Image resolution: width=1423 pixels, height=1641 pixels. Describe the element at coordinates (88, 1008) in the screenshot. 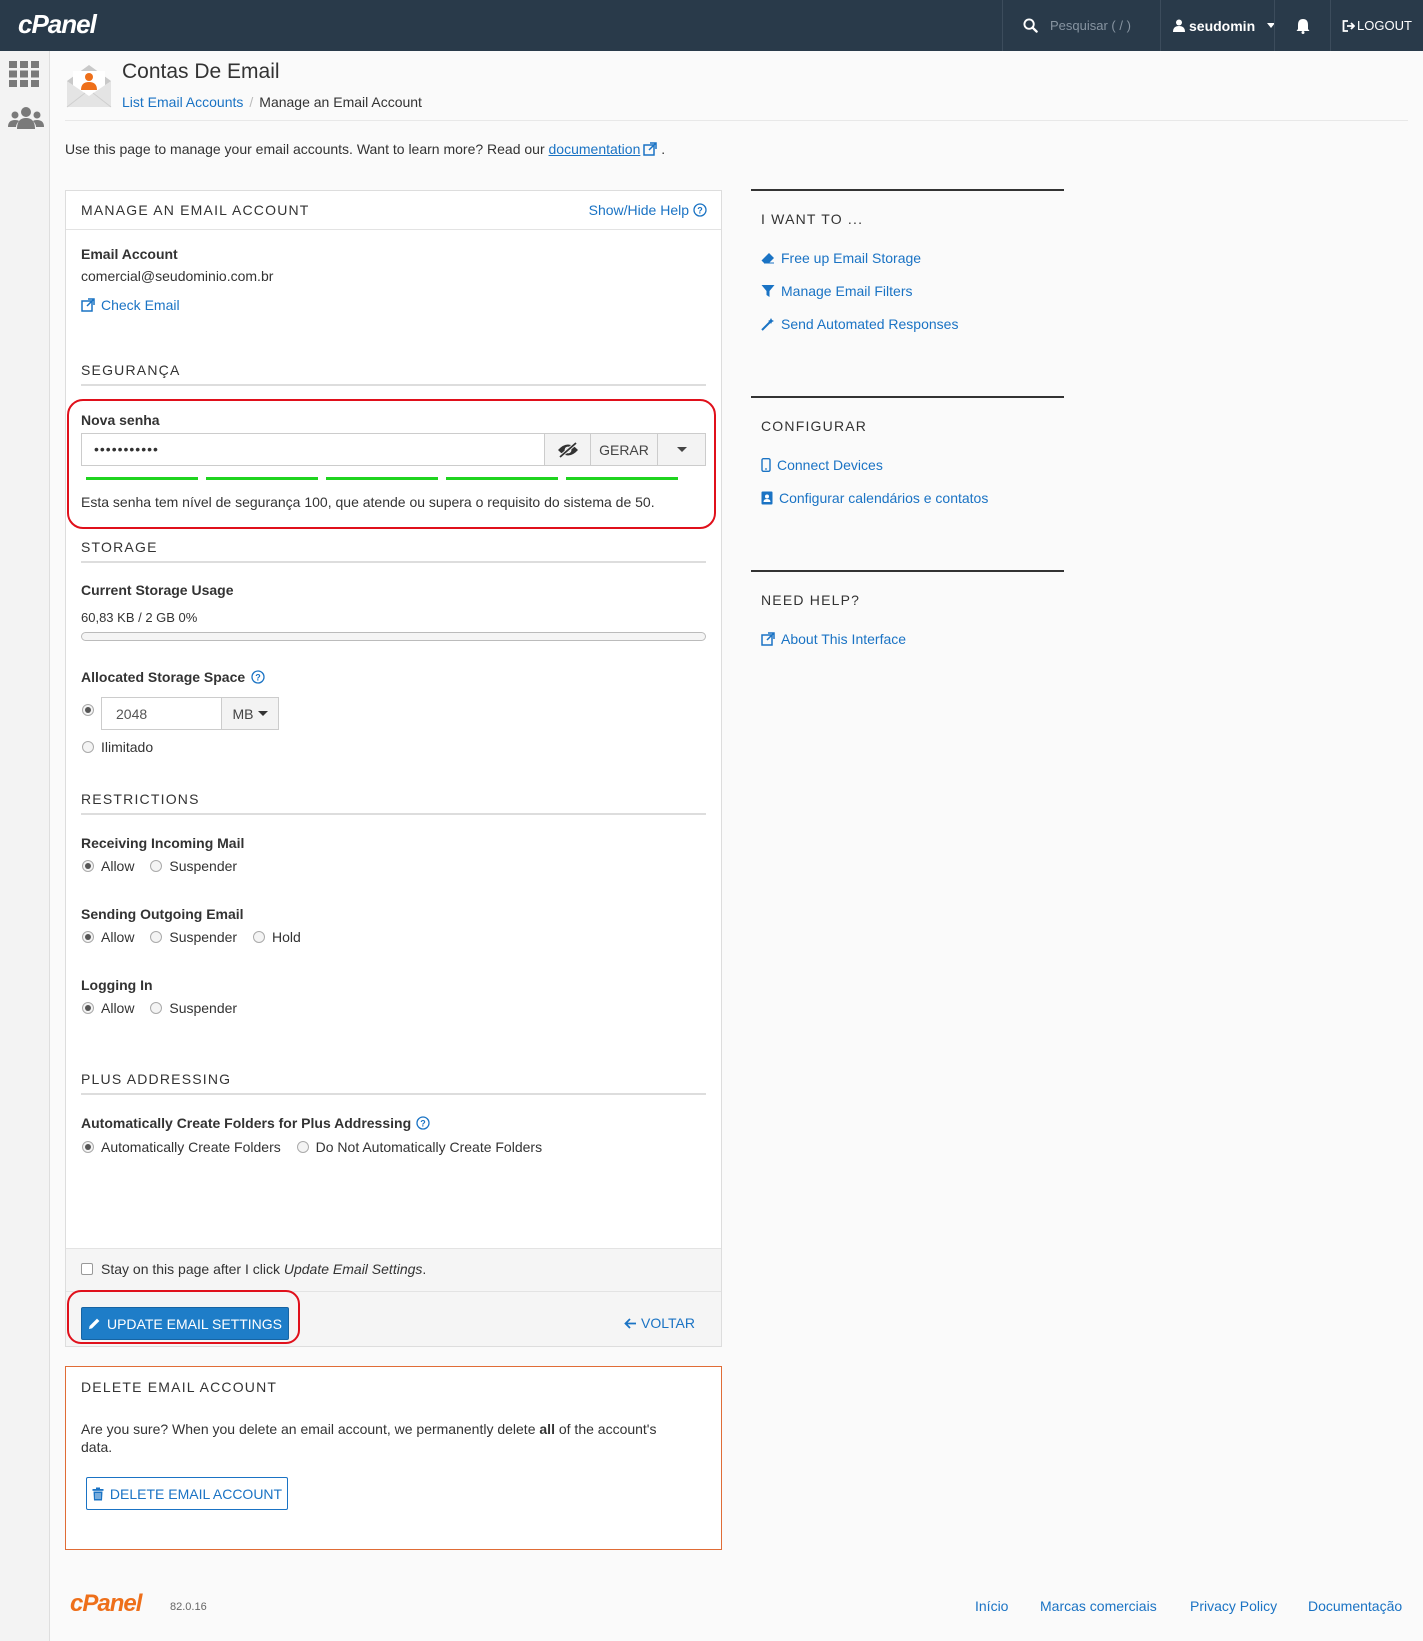

I see `login-allow-radio` at that location.